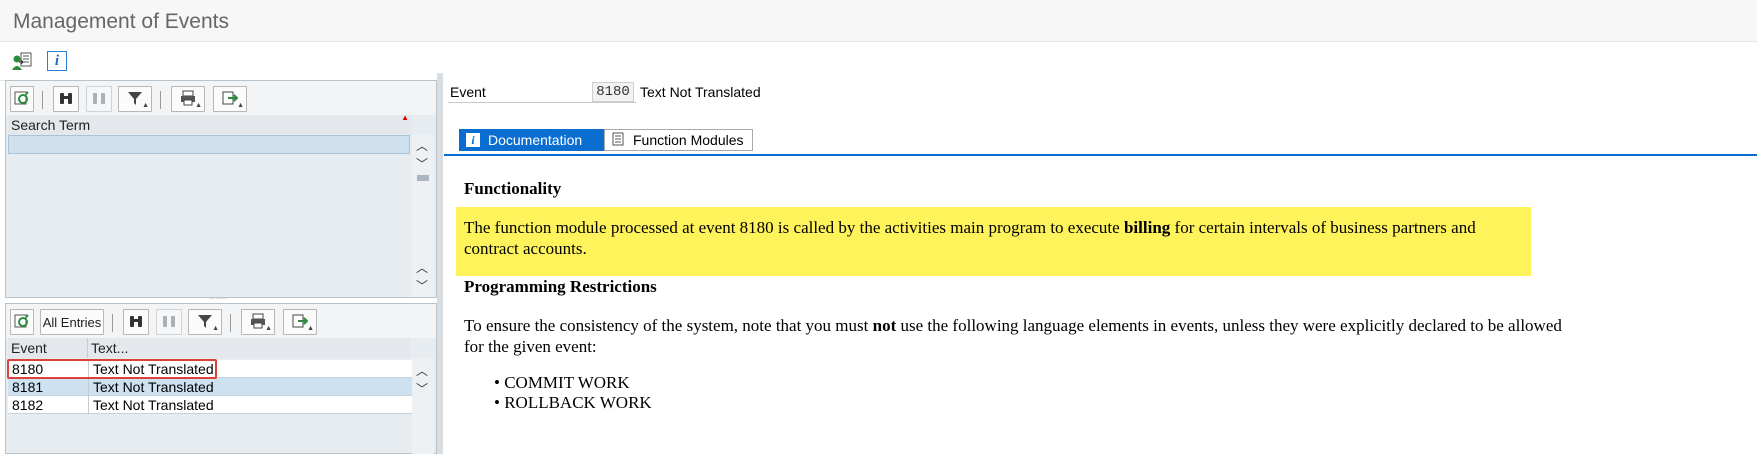 The height and width of the screenshot is (454, 1757). I want to click on binoculars-plus-icon, so click(169, 322).